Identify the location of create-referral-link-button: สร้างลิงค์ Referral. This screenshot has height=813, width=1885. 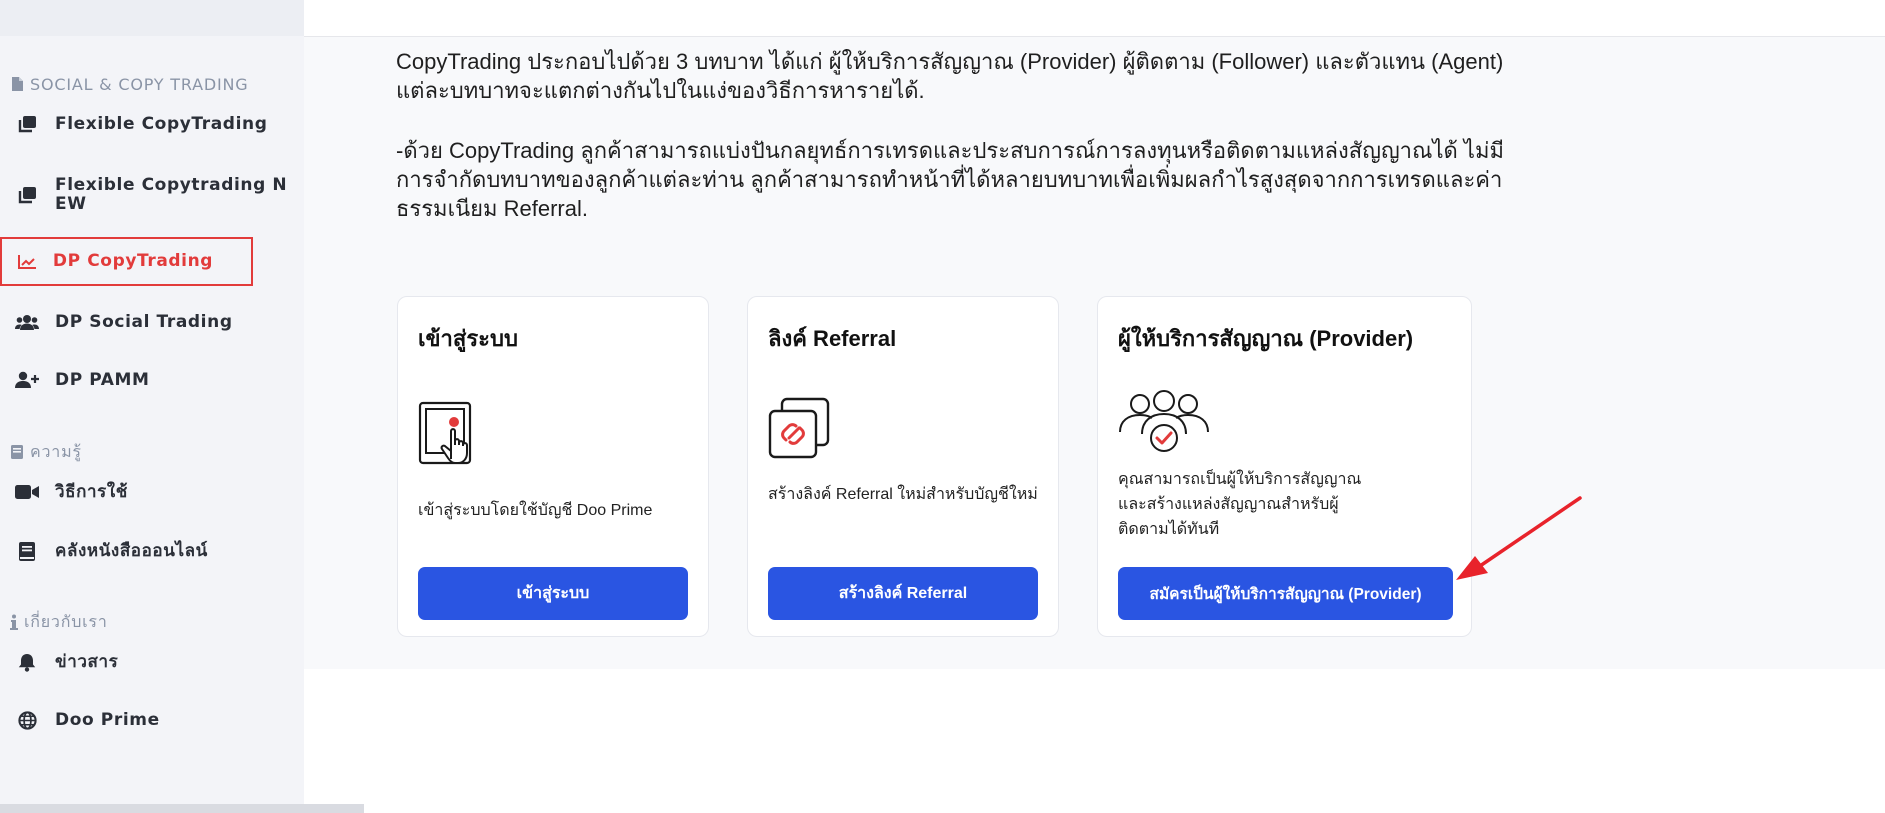
(903, 593).